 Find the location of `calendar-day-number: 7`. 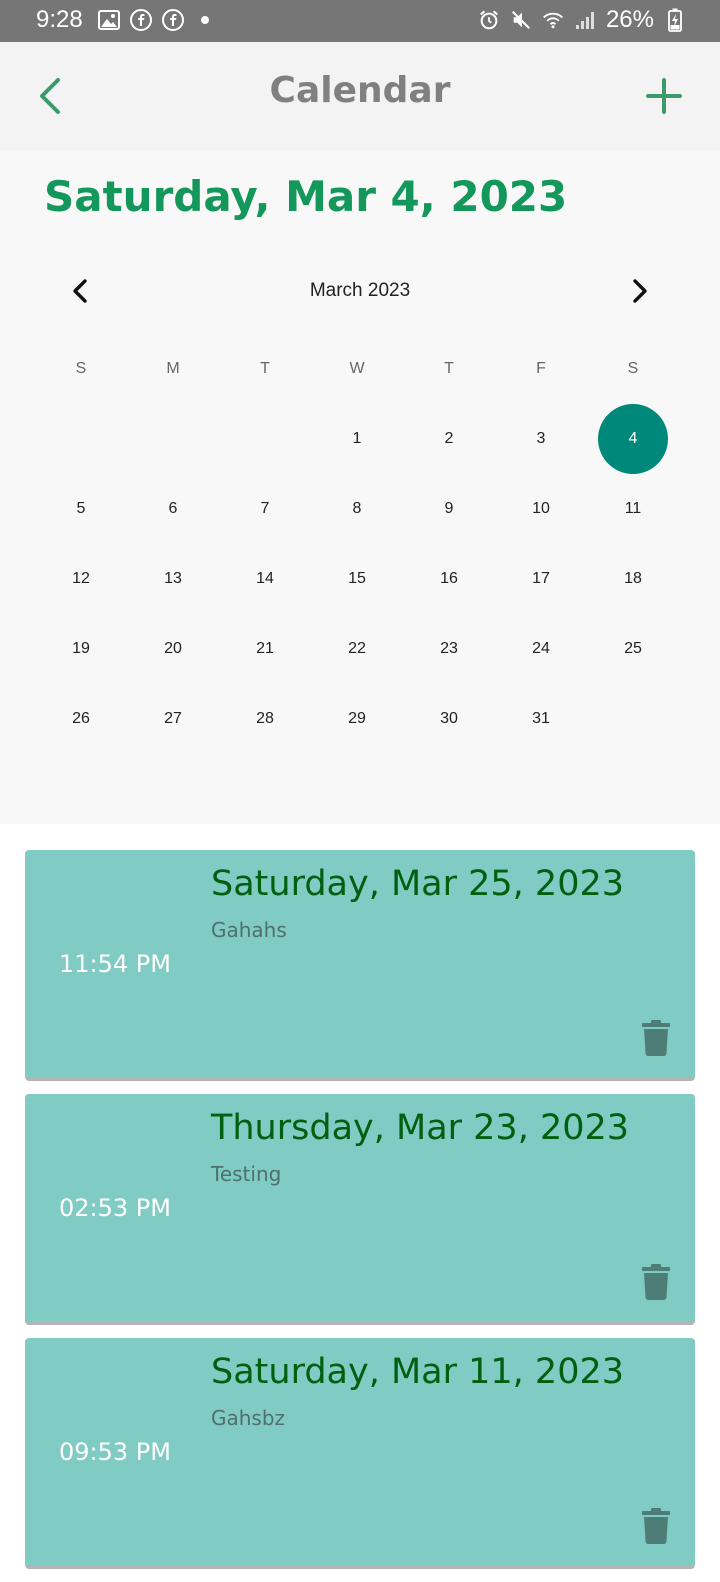

calendar-day-number: 7 is located at coordinates (265, 508).